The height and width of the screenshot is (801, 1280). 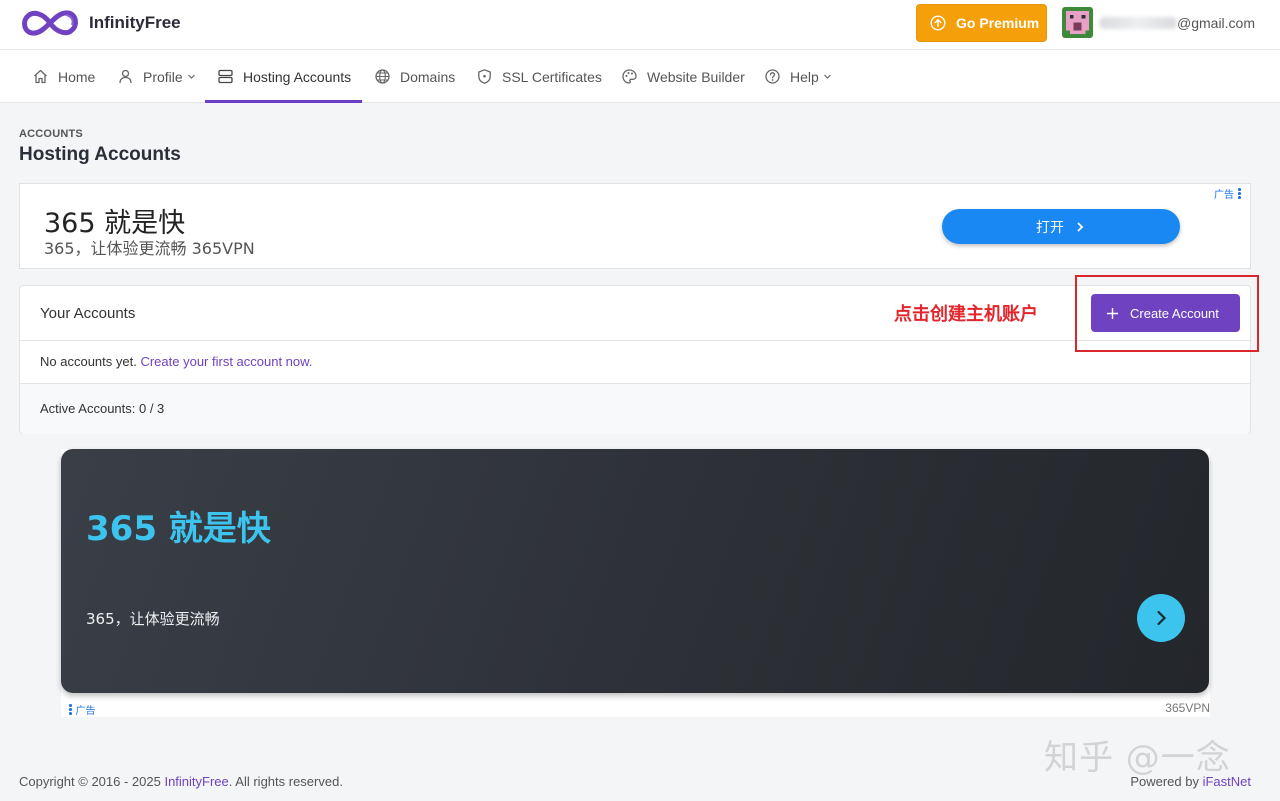 I want to click on banner-ad: 365 就是快 365，让体验更流畅 365VPN 打开 广告, so click(x=635, y=226).